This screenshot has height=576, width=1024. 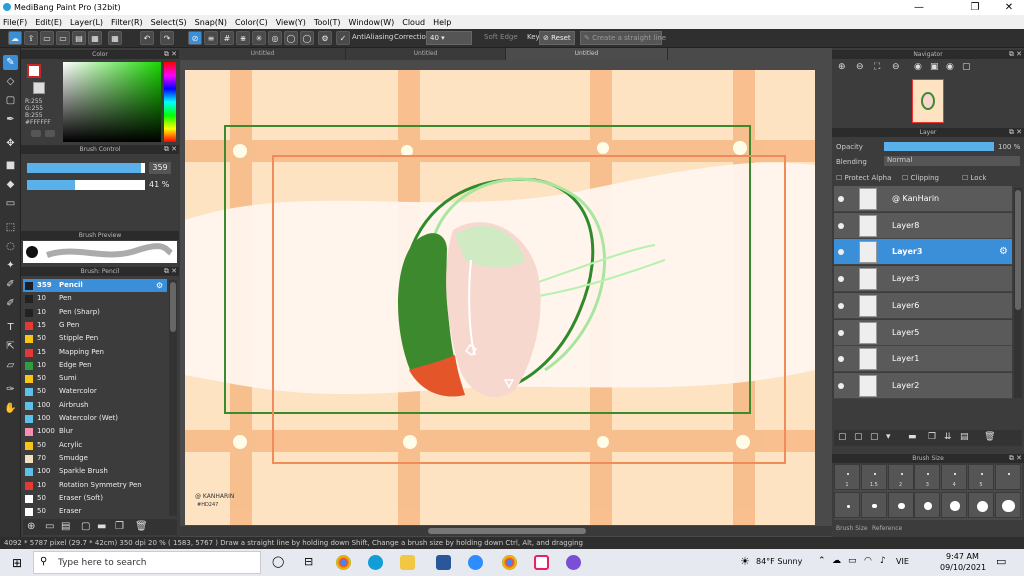 I want to click on brush-opacity-slider, so click(x=86, y=185).